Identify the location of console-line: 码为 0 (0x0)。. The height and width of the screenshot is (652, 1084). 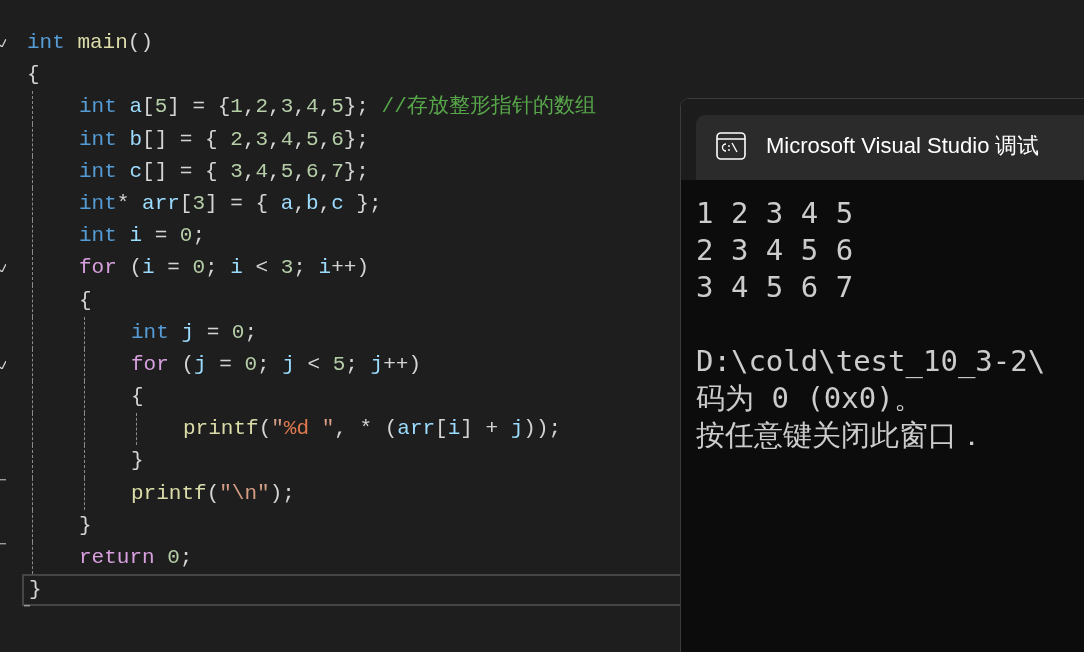
(810, 398).